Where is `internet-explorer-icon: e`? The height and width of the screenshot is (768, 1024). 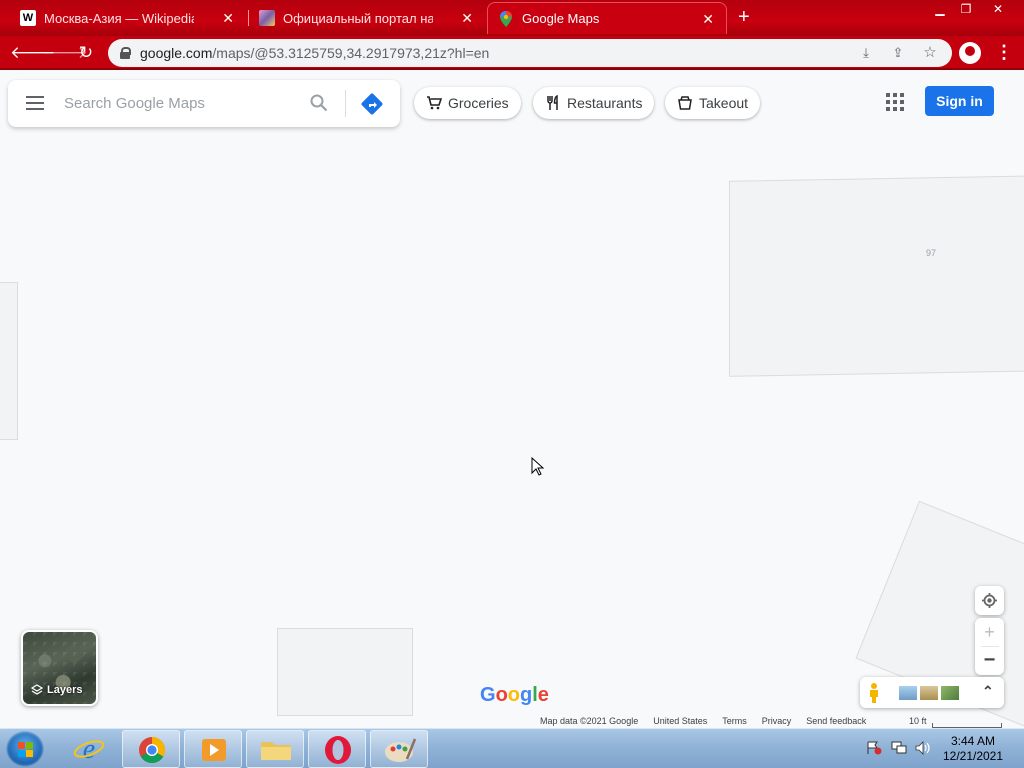 internet-explorer-icon: e is located at coordinates (89, 749).